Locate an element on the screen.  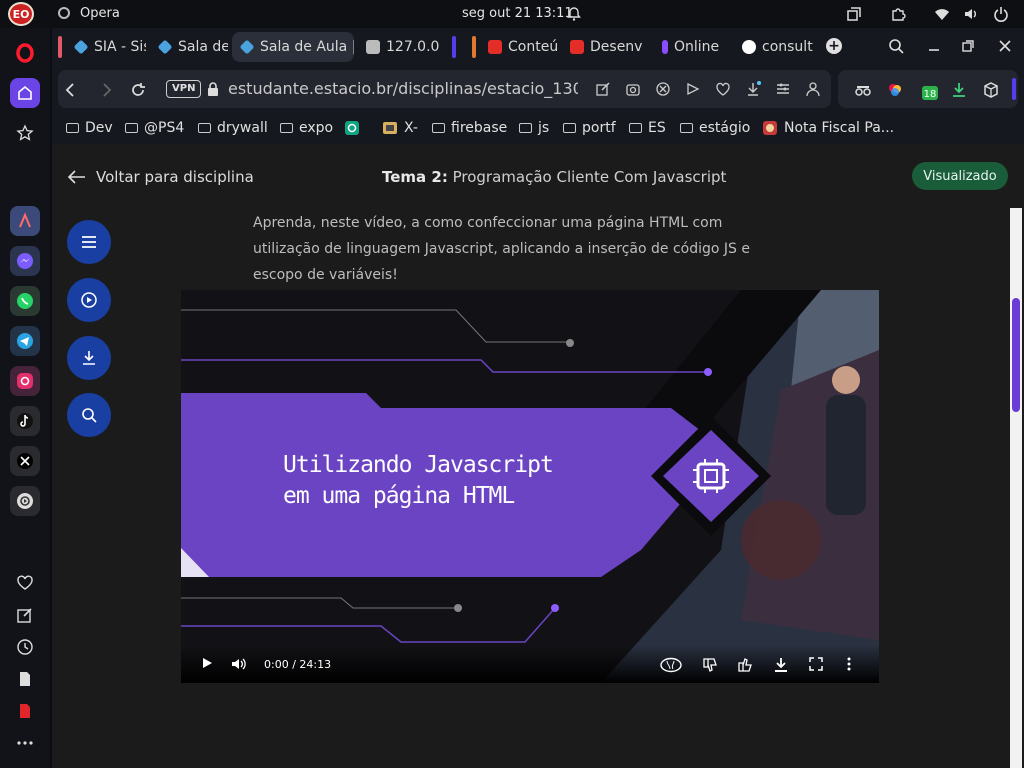
tab-consult: consult is located at coordinates (775, 47).